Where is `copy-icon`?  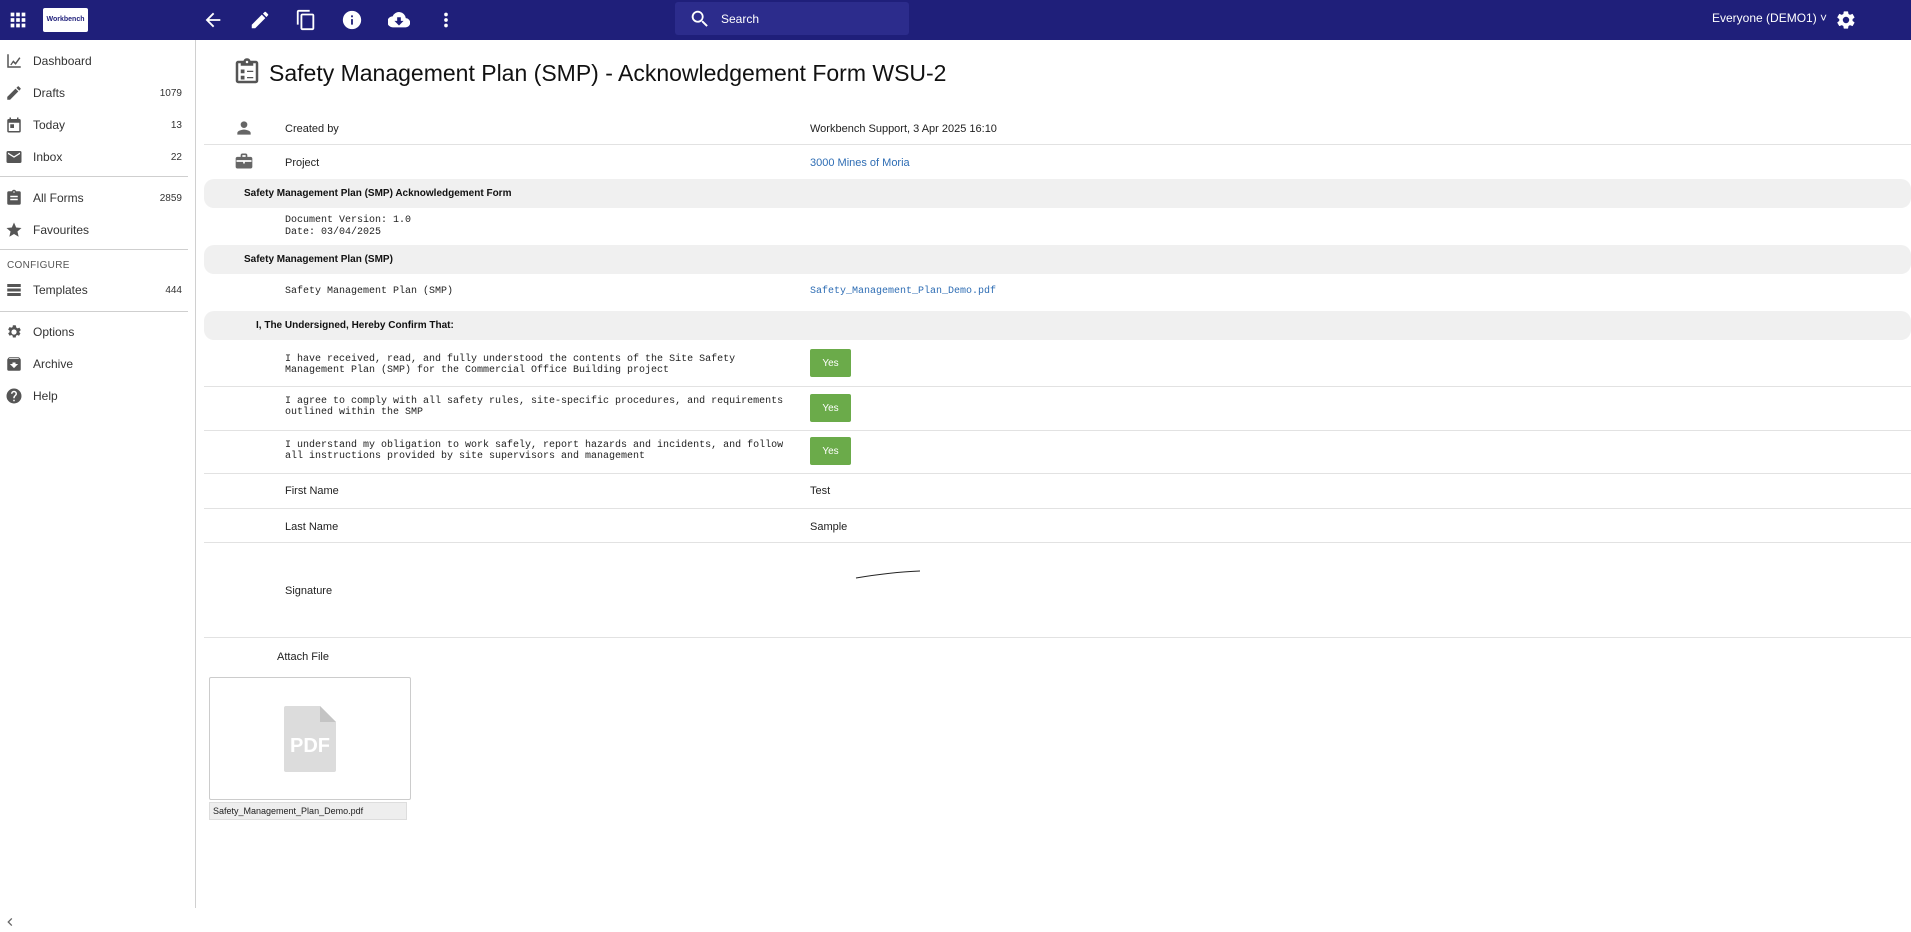
copy-icon is located at coordinates (306, 20).